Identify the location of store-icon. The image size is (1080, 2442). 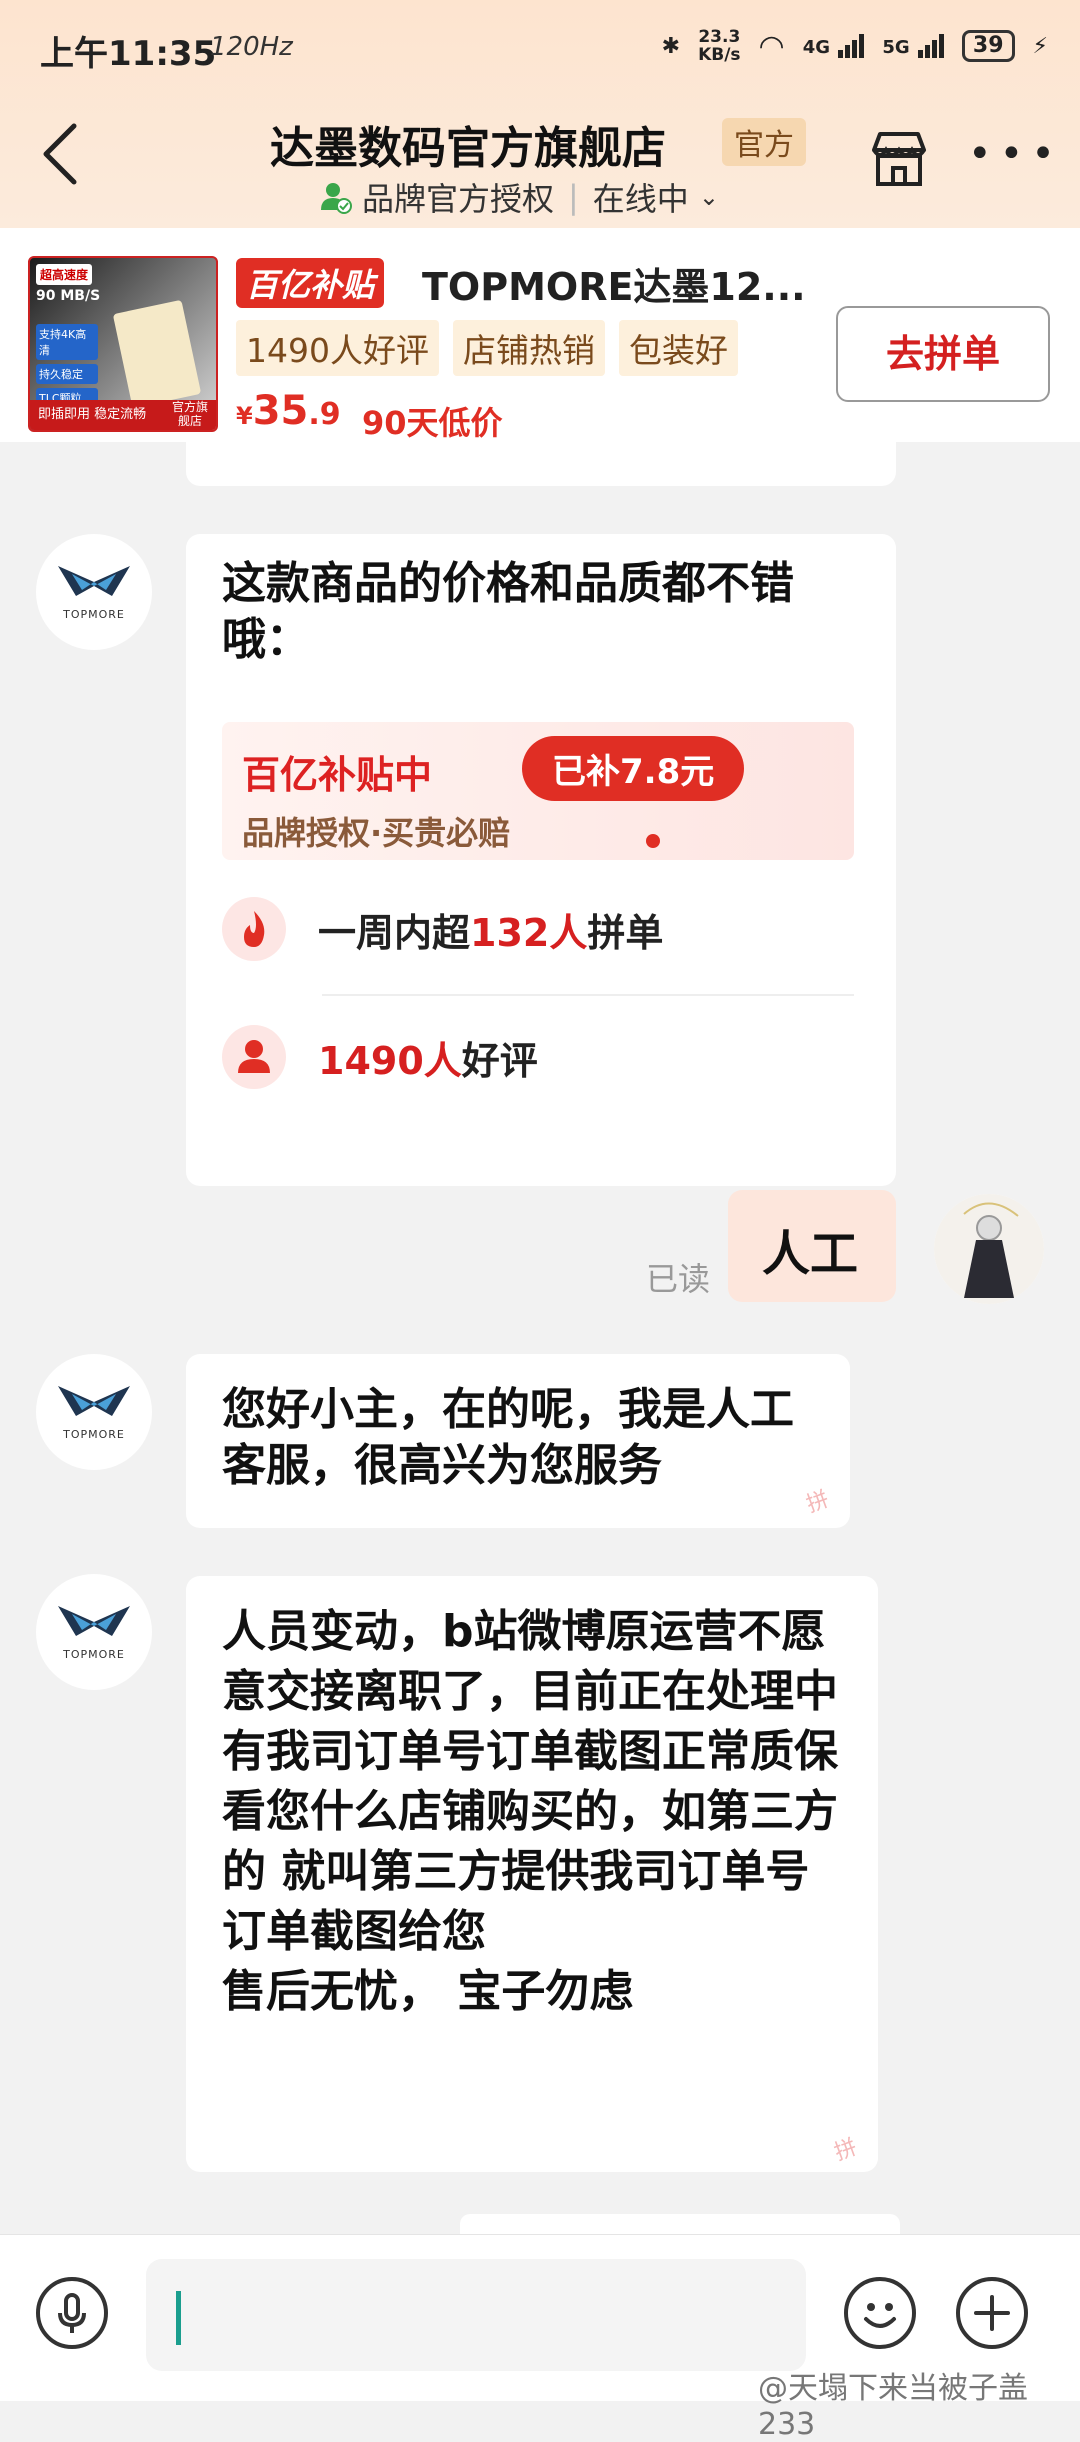
(899, 159).